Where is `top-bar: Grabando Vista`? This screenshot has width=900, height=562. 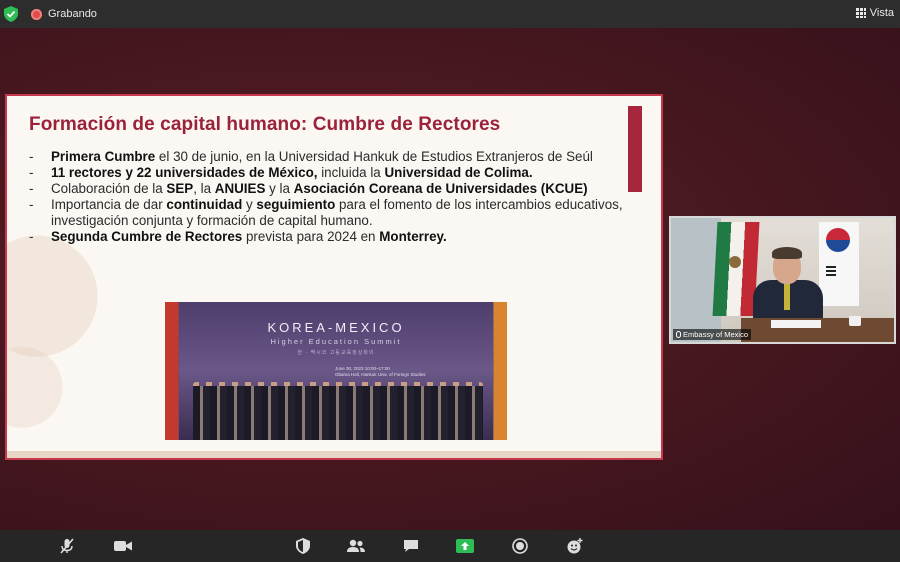
top-bar: Grabando Vista is located at coordinates (450, 14).